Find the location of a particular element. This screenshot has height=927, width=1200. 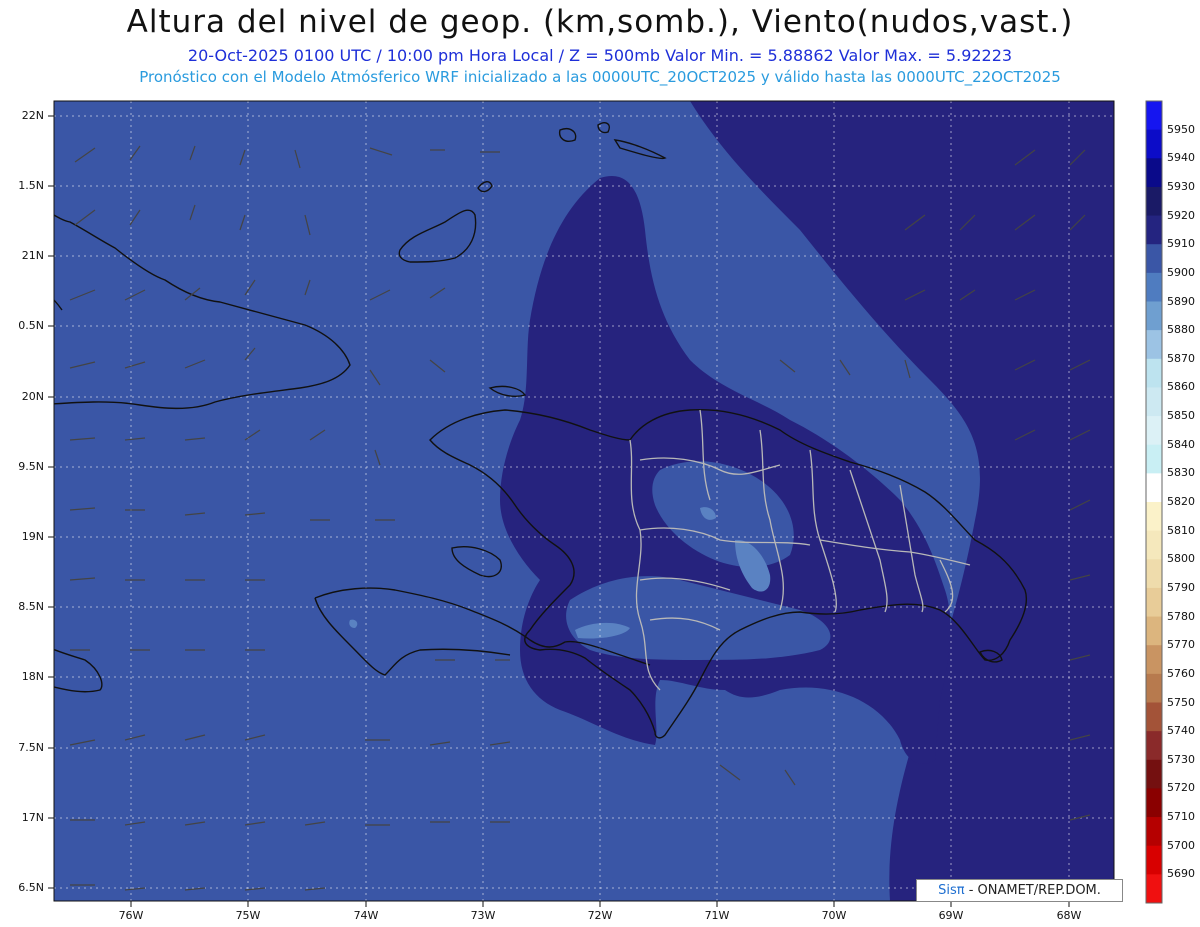

lat-label: 19N is located at coordinates (32, 536).